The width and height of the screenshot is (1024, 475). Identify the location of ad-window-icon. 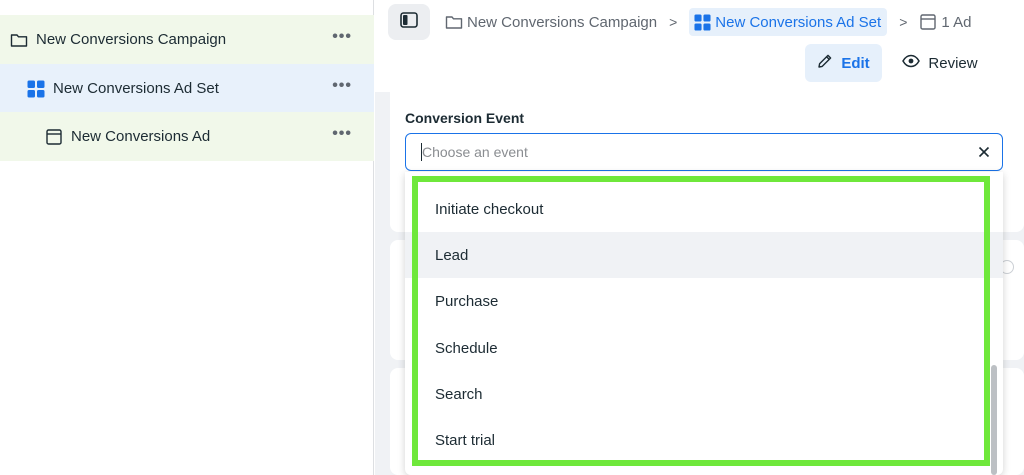
(54, 137).